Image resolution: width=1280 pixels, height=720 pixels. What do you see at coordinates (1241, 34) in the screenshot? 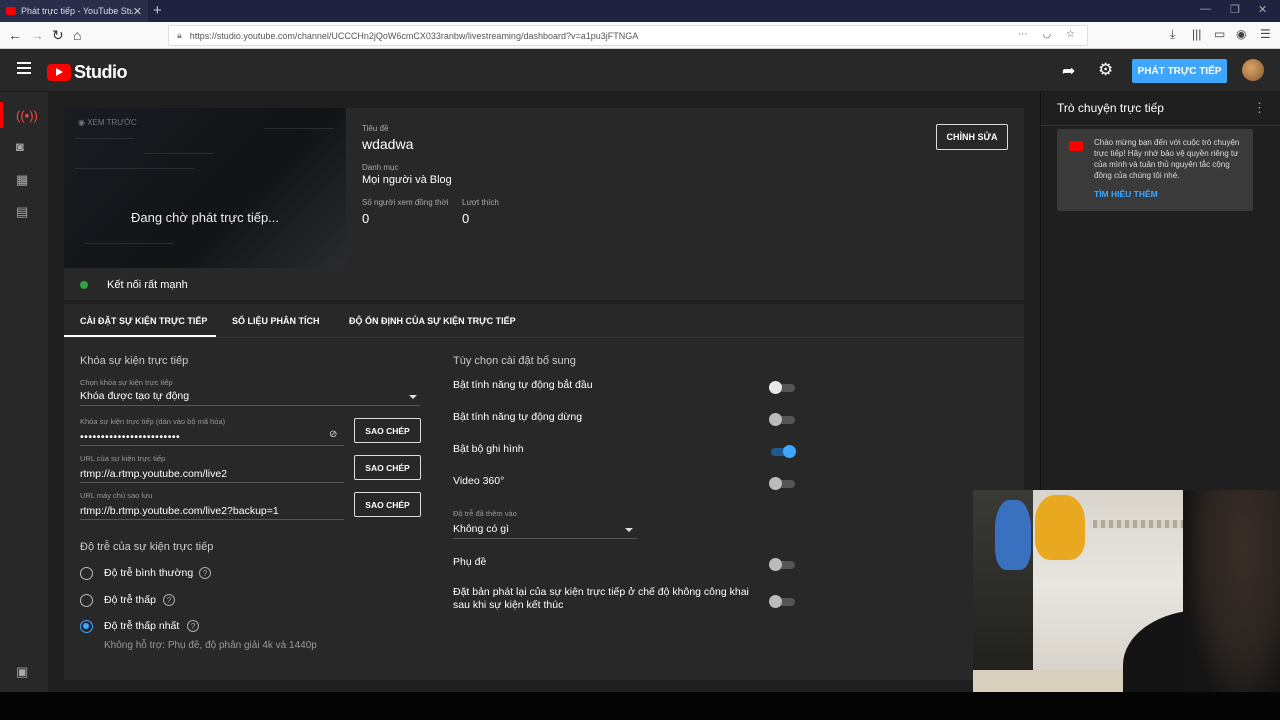
I see `account-icon: ◉` at bounding box center [1241, 34].